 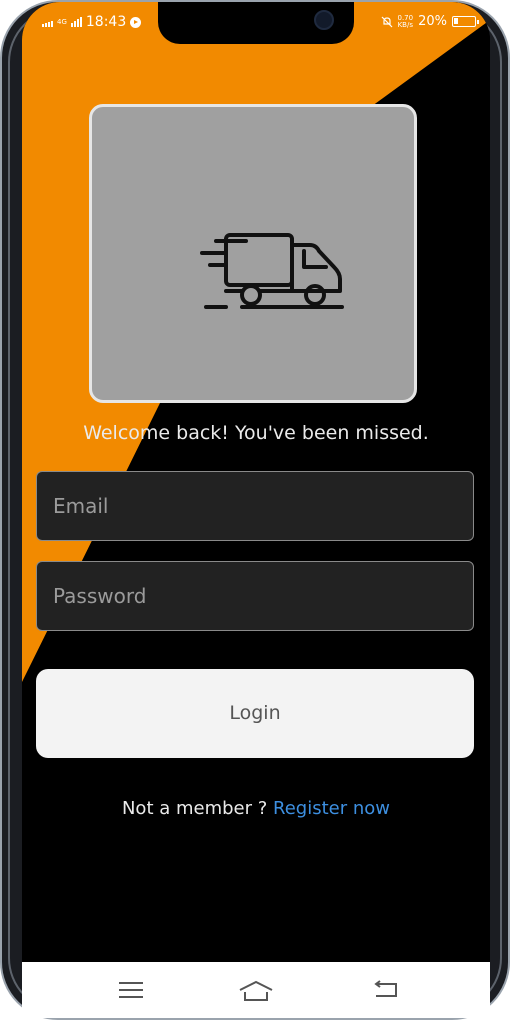 I want to click on status-right: 0.70 KB/s 20%, so click(x=430, y=21).